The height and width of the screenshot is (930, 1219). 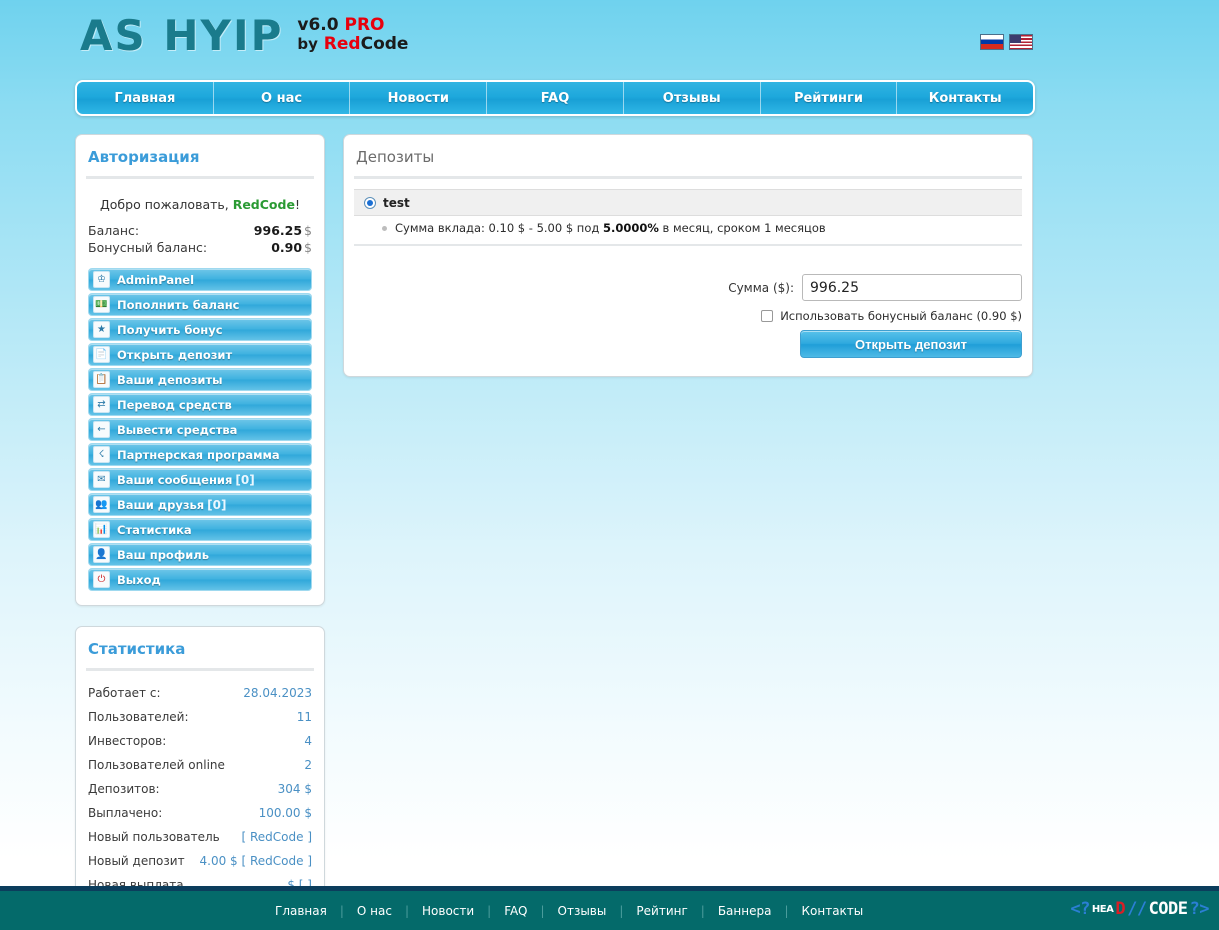 I want to click on welcome-message: Добро пожаловать, RedCode!, so click(x=200, y=205).